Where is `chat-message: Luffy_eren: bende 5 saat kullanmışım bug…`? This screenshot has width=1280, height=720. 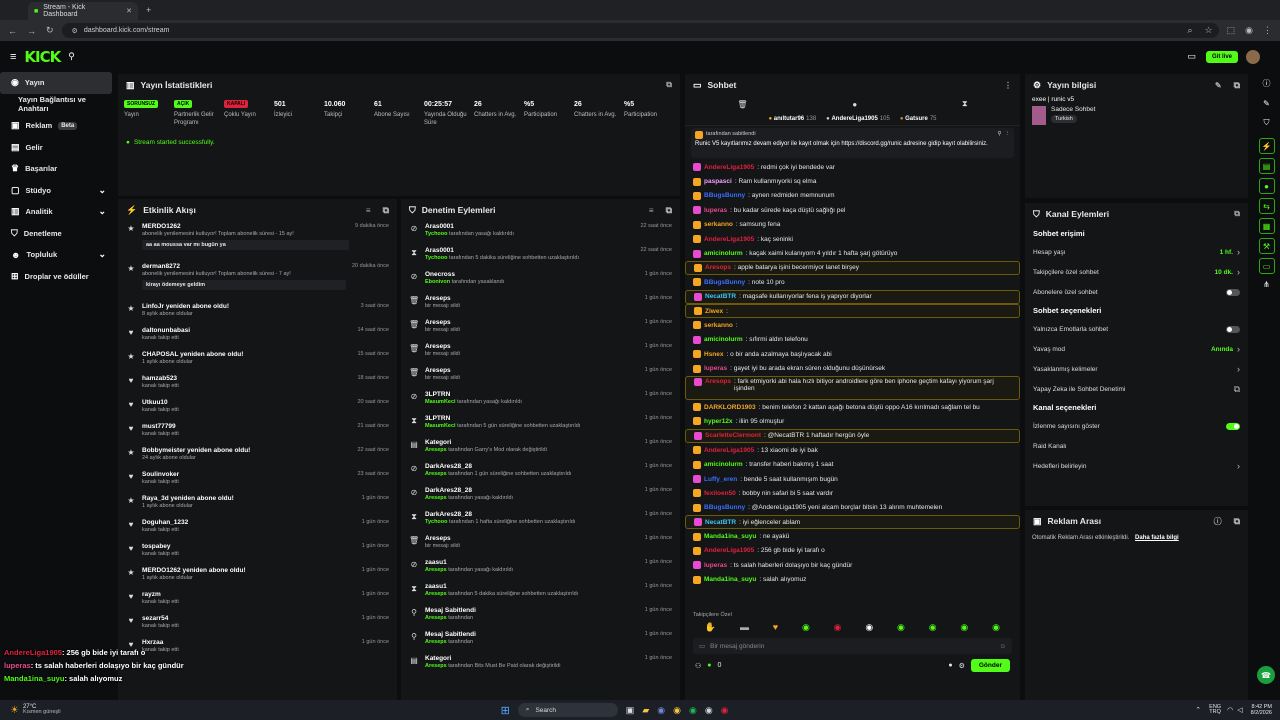
chat-message: Luffy_eren: bende 5 saat kullanmışım bug… is located at coordinates (852, 479).